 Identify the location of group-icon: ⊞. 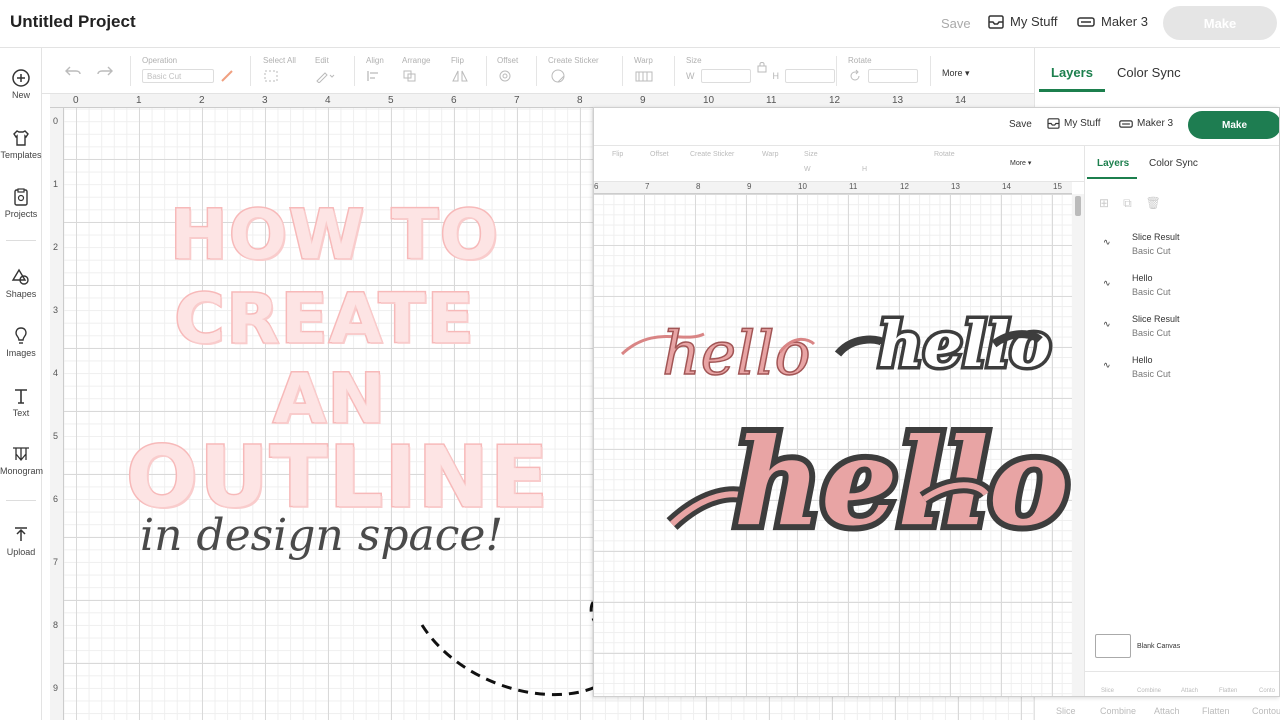
(1104, 203).